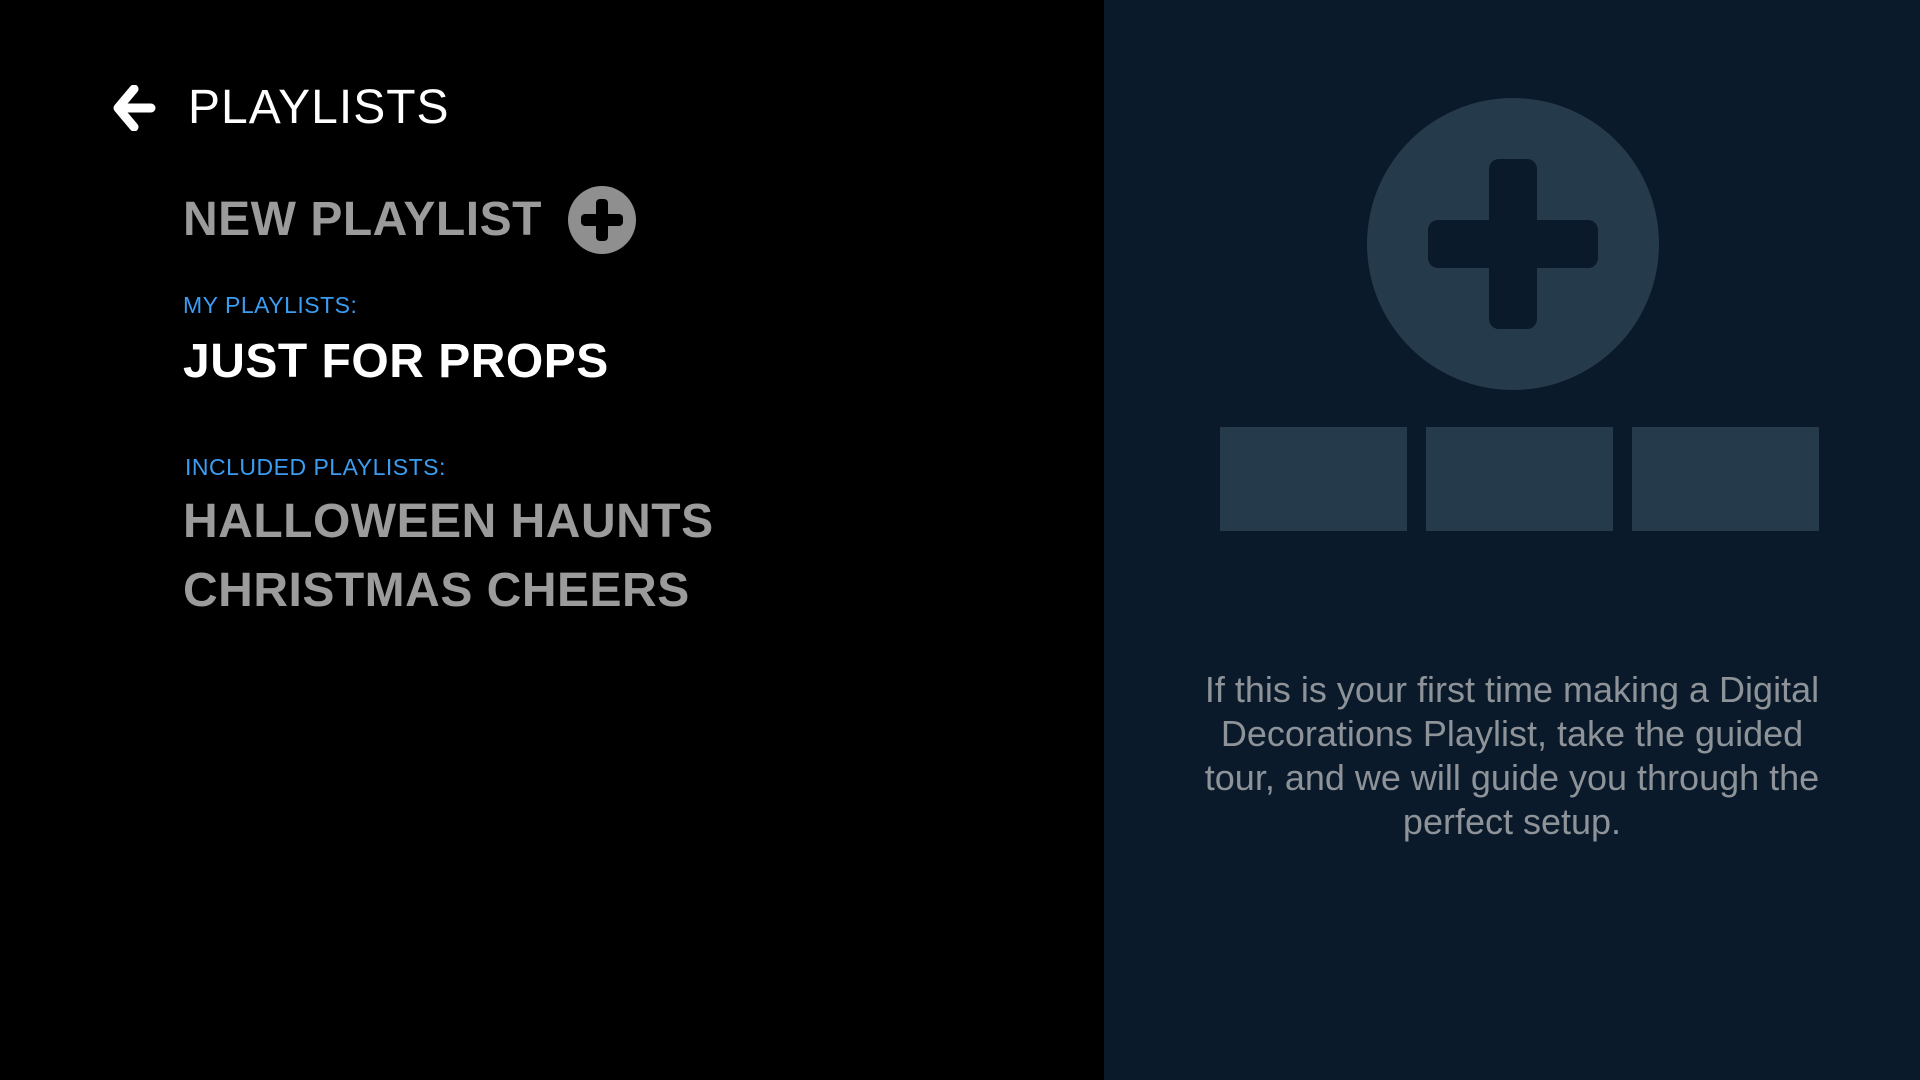 Image resolution: width=1920 pixels, height=1080 pixels. I want to click on playlist-item-christmas-cheers: CHRISTMAS CHEERS, so click(436, 591).